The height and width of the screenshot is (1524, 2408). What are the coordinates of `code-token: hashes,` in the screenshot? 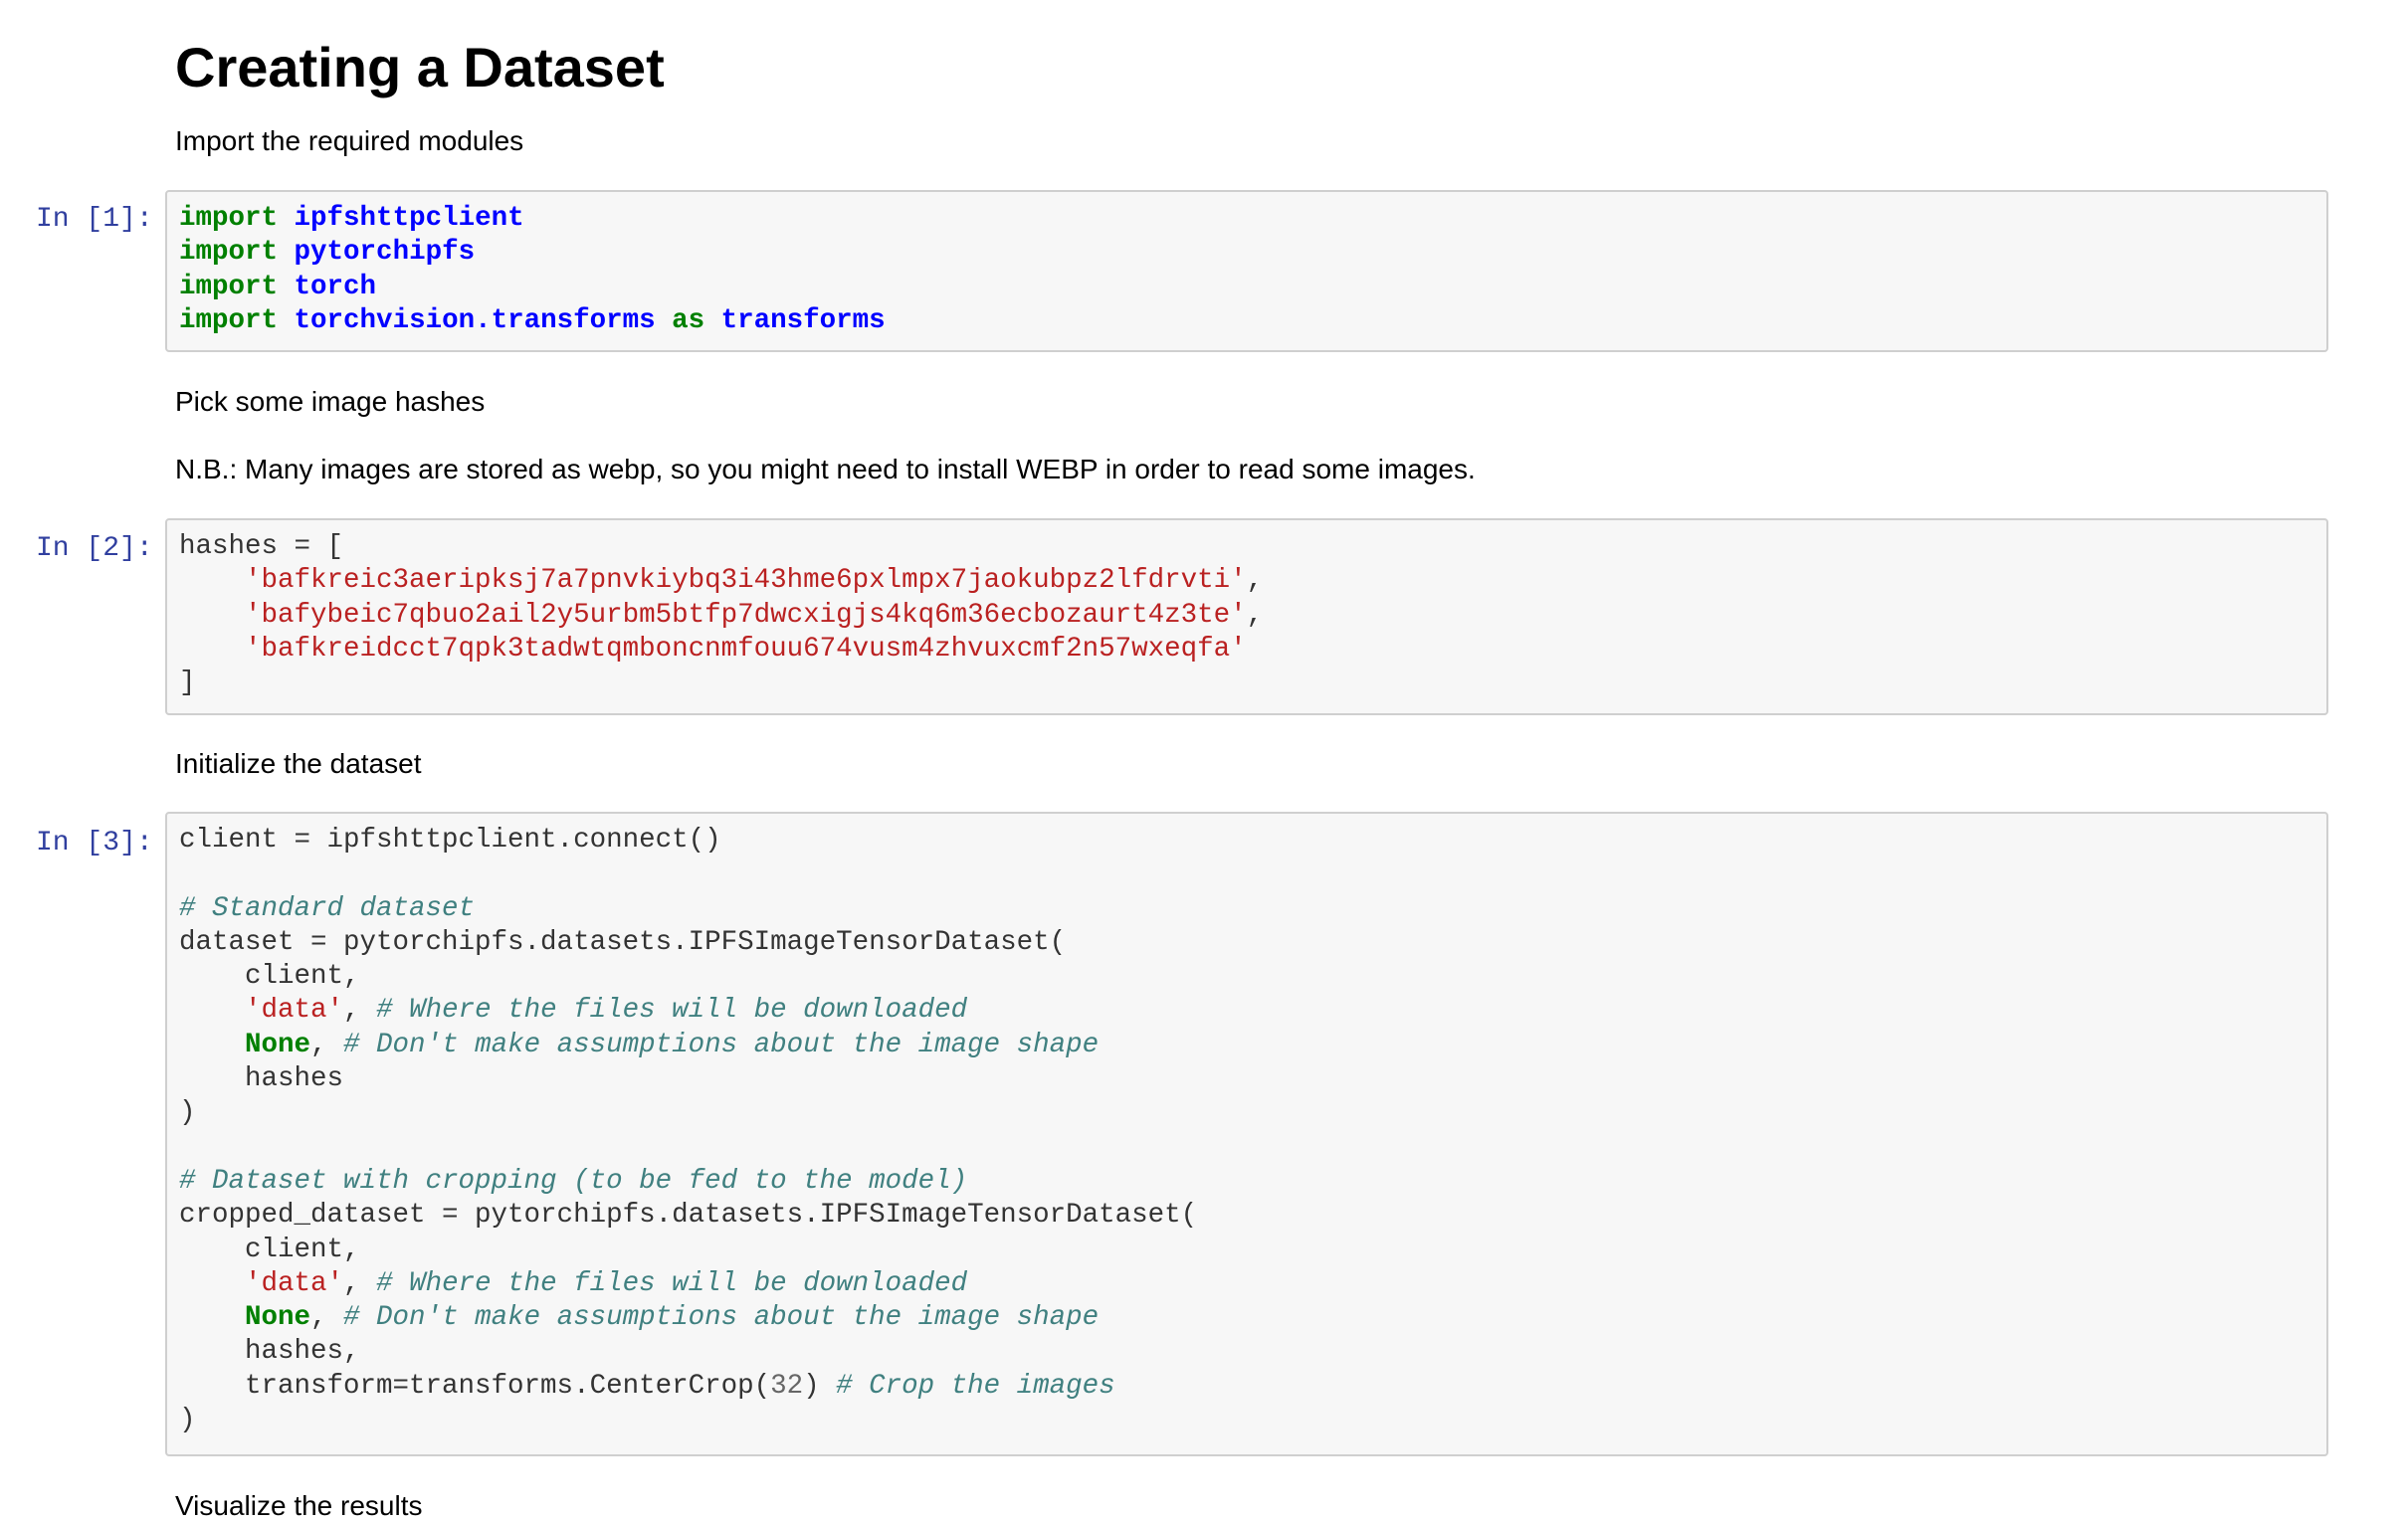 It's located at (269, 1352).